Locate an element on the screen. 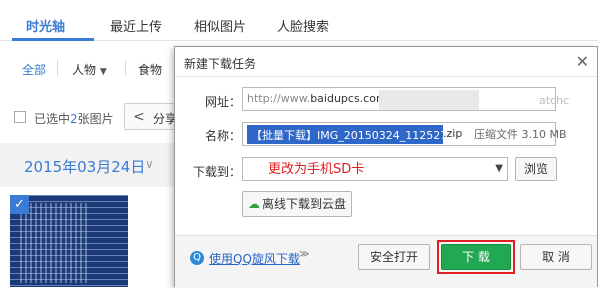 The height and width of the screenshot is (288, 598). selection-prefix: 已选中 is located at coordinates (52, 119).